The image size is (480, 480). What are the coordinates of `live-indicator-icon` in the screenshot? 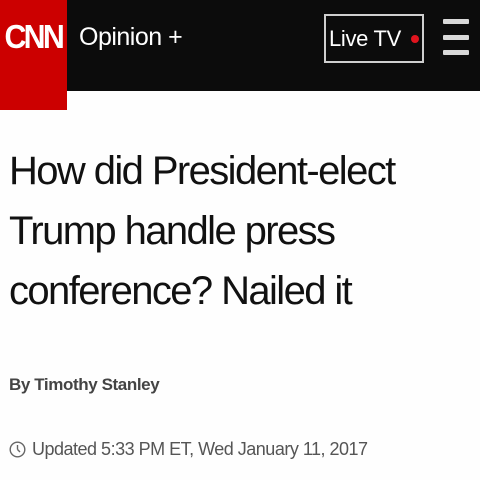 It's located at (415, 38).